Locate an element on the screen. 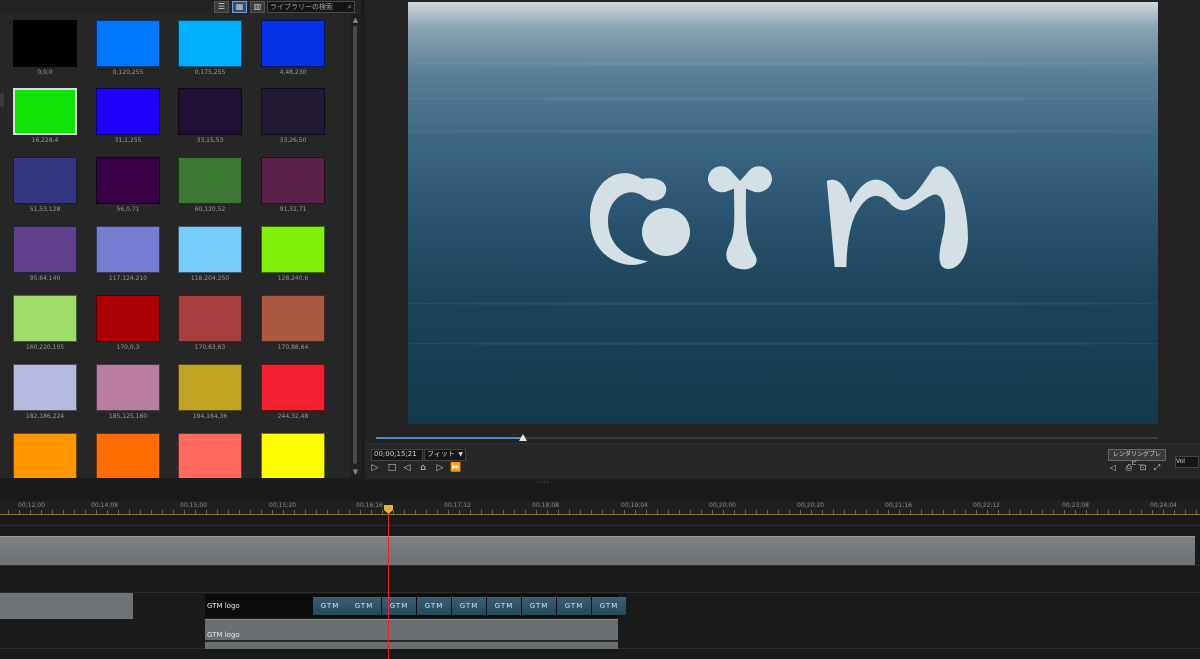 The image size is (1200, 659). display-mode-icon: ⊡ is located at coordinates (1143, 468).